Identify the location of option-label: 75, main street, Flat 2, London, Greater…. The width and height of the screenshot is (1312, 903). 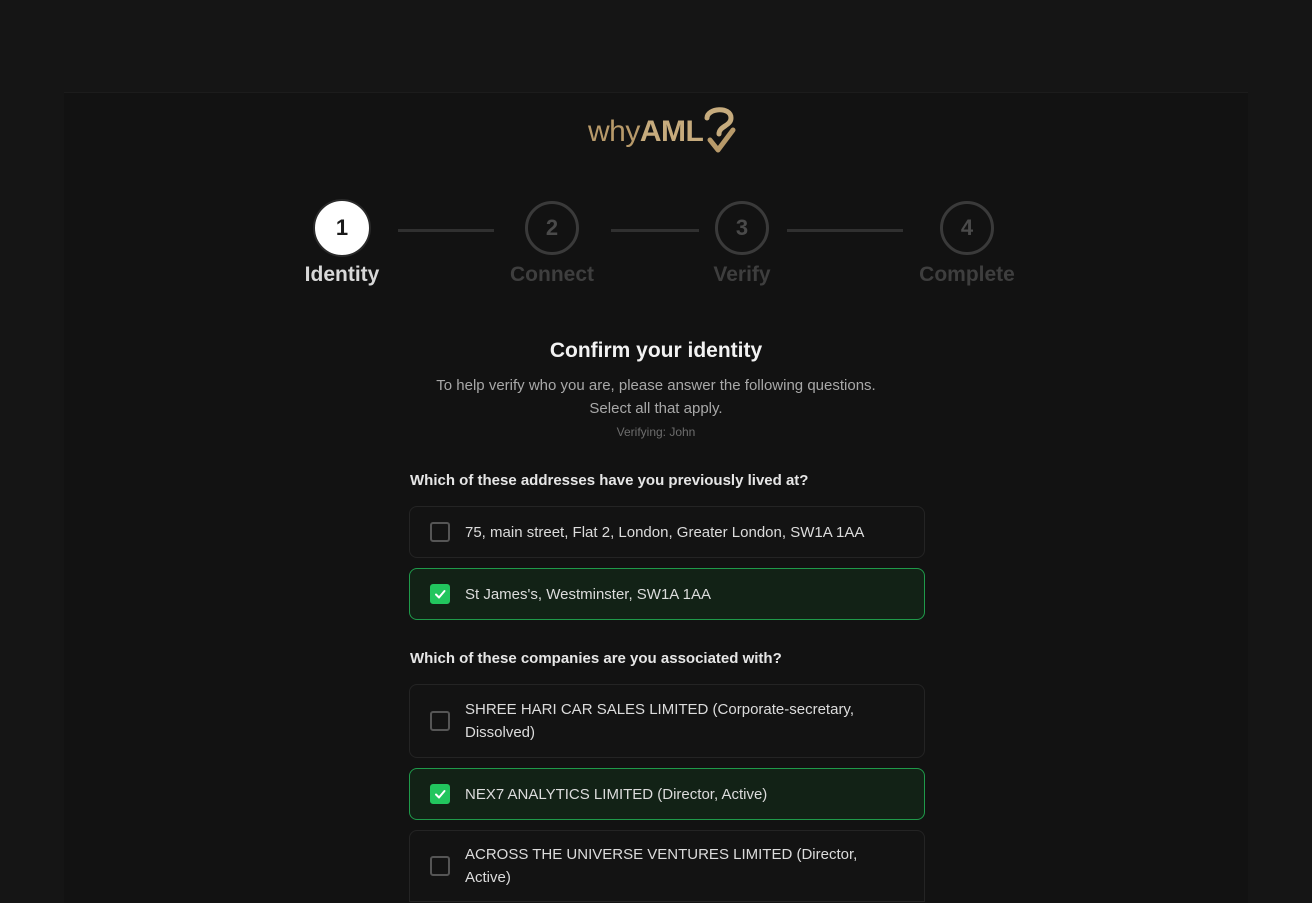
(665, 532).